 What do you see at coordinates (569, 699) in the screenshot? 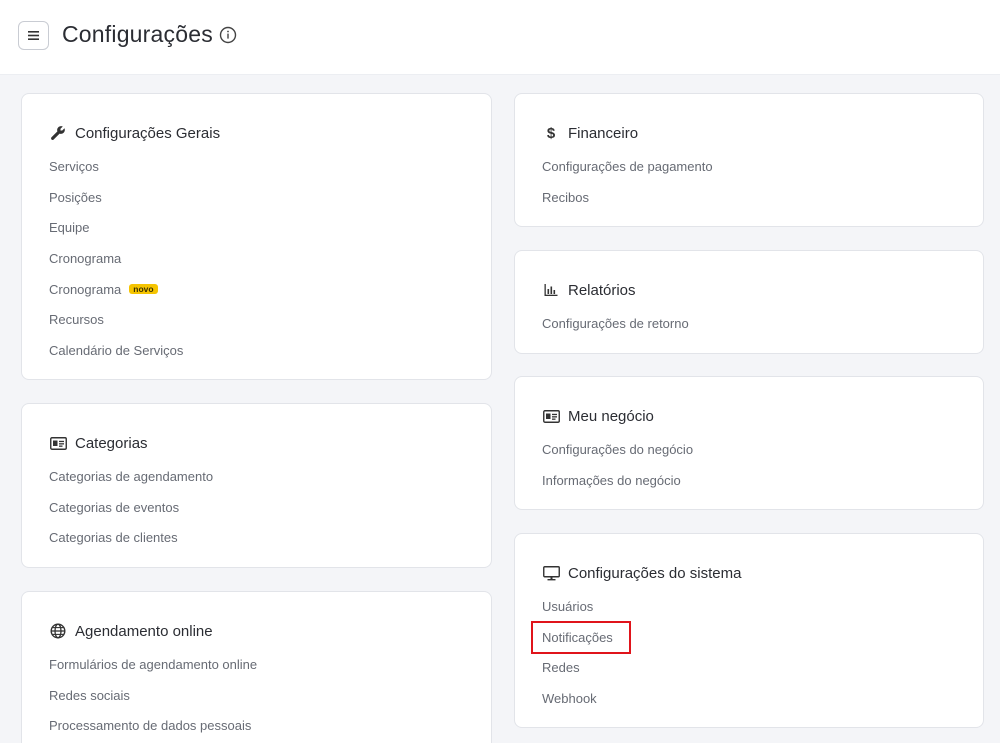
I see `link-webhook: Webhook` at bounding box center [569, 699].